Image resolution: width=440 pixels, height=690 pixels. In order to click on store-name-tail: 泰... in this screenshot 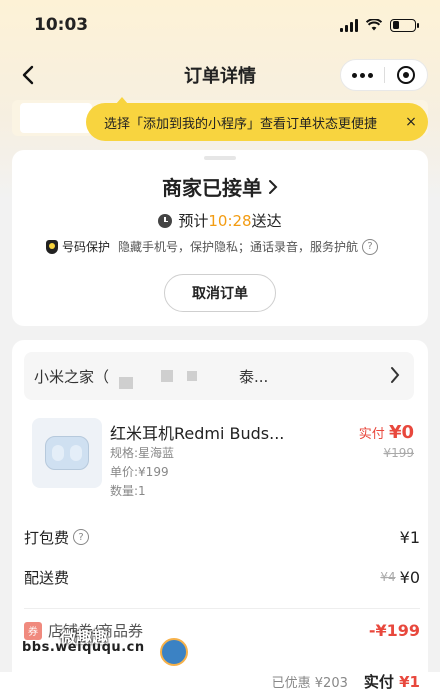, I will do `click(254, 376)`.